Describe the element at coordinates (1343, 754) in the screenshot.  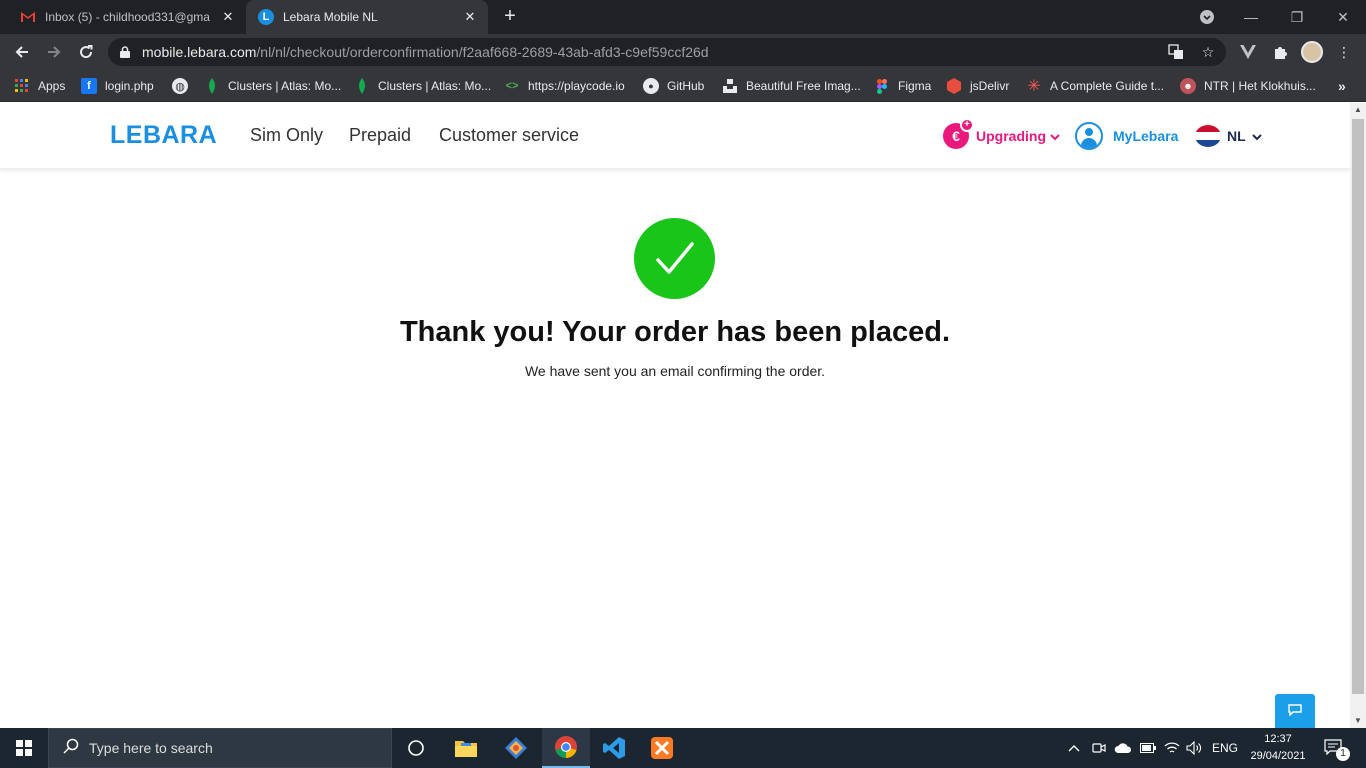
I see `notification-count: 1` at that location.